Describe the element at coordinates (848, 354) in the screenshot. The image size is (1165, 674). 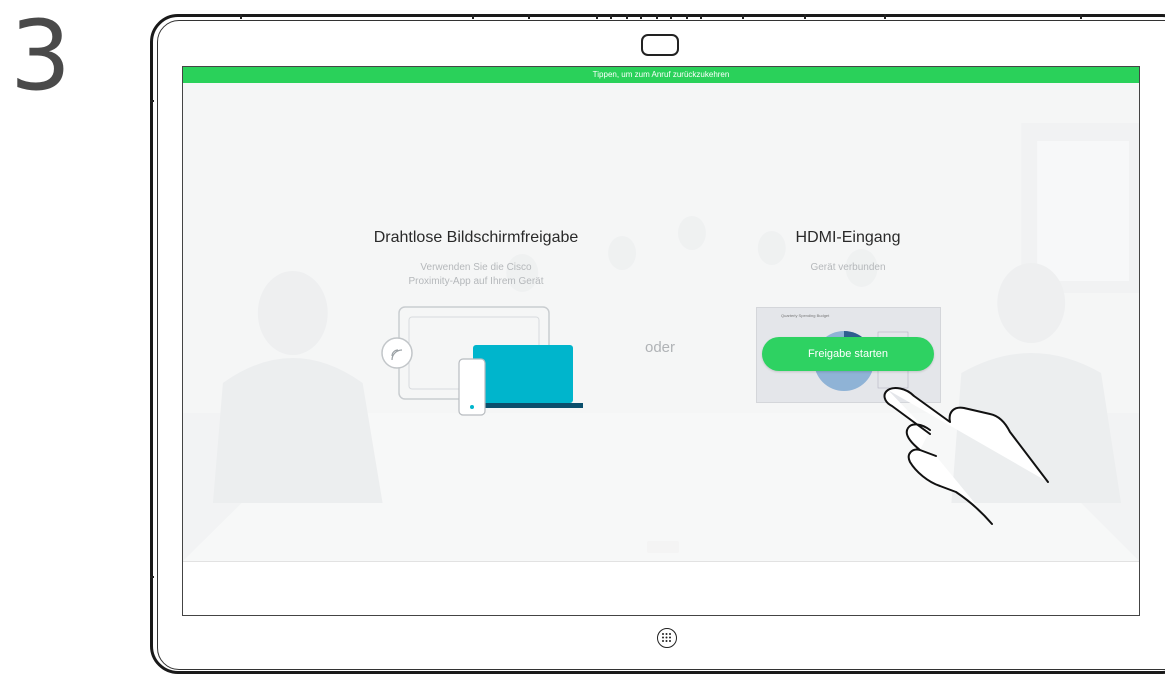
I see `start-sharing-button: Freigabe starten` at that location.